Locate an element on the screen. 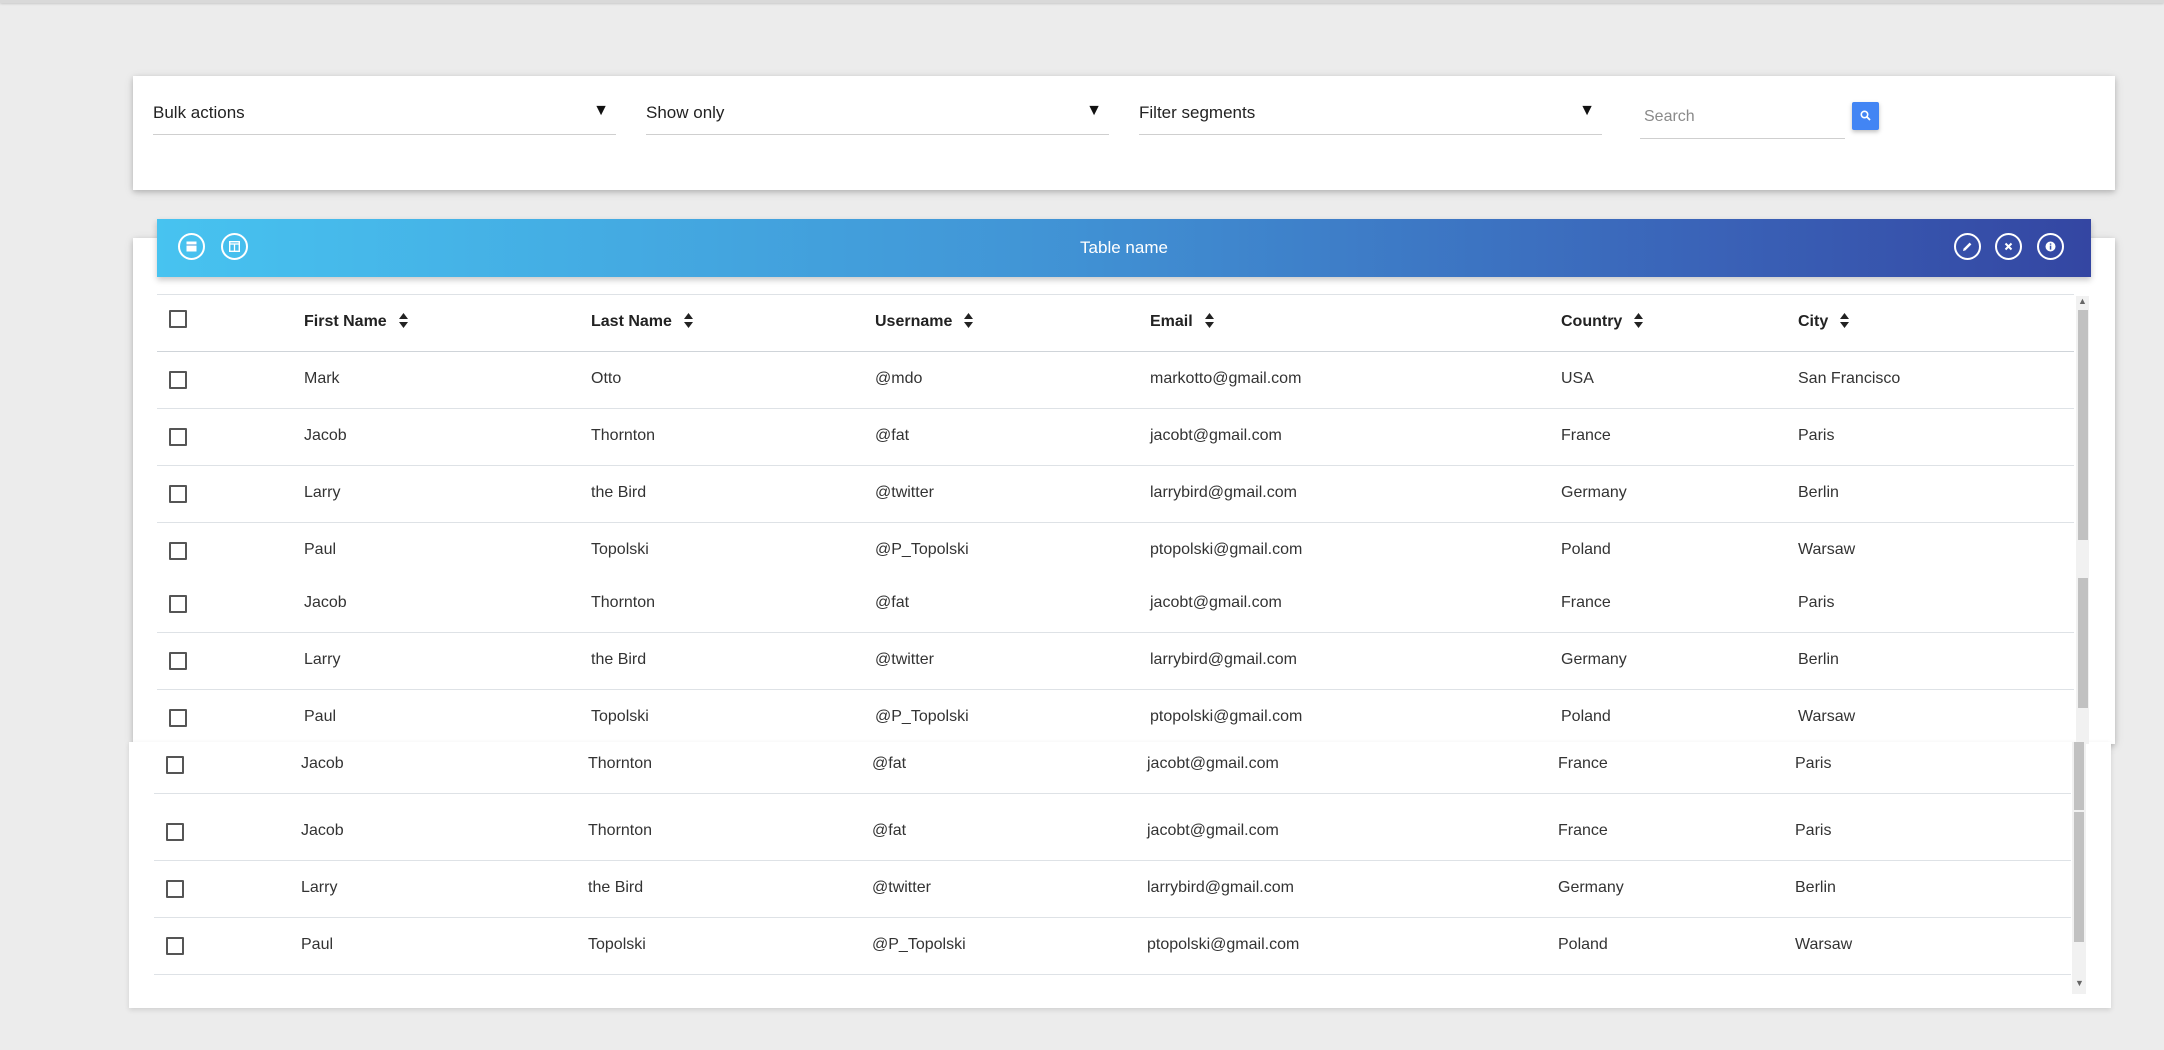  table-title: Table name is located at coordinates (1124, 247).